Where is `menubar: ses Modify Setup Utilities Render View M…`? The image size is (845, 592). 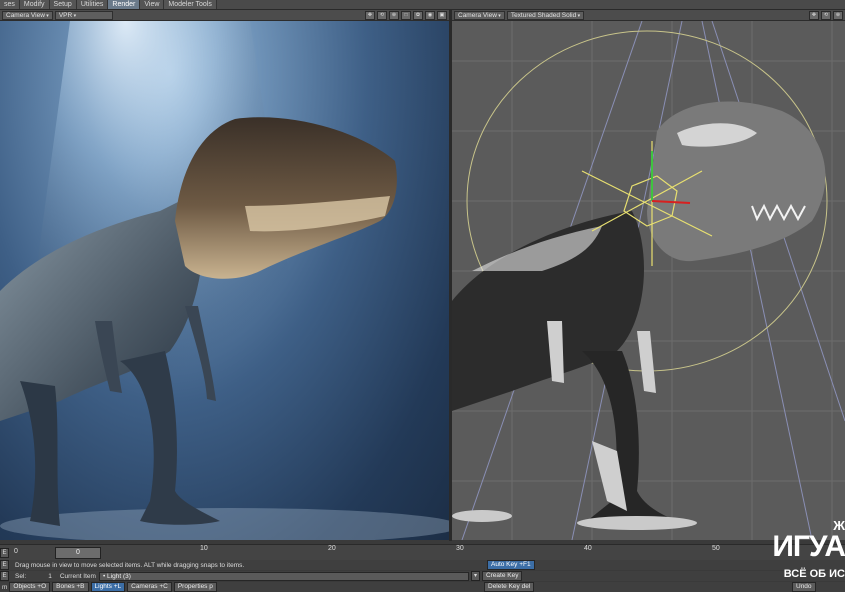
menubar: ses Modify Setup Utilities Render View M… is located at coordinates (422, 5).